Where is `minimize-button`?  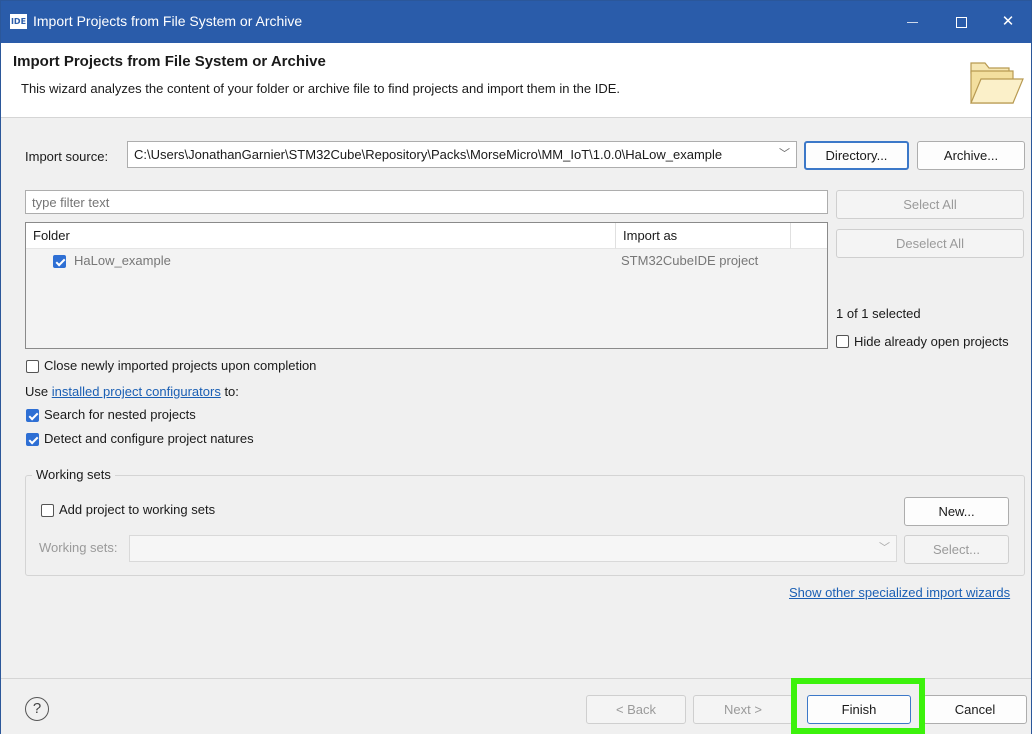 minimize-button is located at coordinates (912, 22).